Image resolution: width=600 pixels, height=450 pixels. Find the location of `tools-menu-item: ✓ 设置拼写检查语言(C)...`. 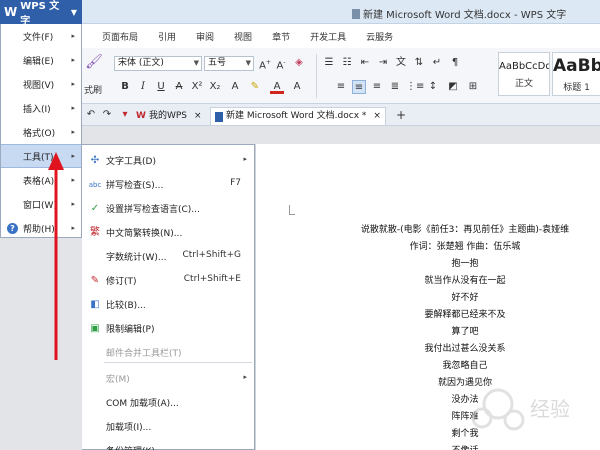

tools-menu-item: ✓ 设置拼写检查语言(C)... is located at coordinates (168, 209).